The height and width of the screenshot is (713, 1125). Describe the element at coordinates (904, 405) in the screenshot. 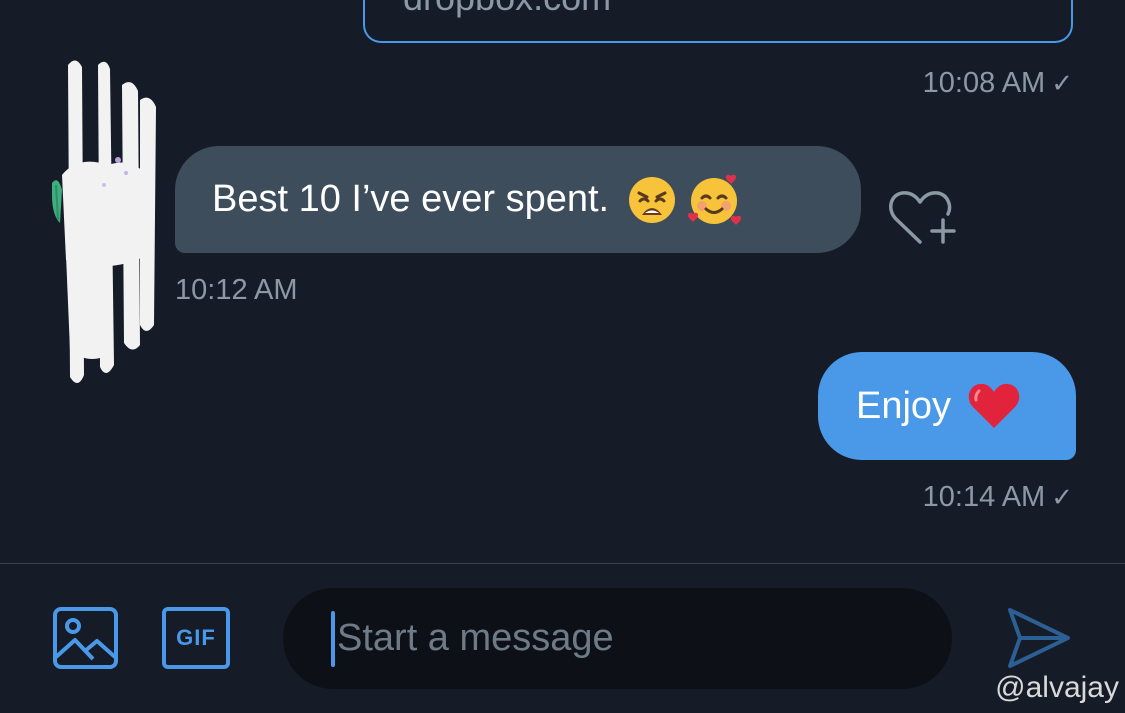

I see `outgoing-message-text: Enjoy` at that location.